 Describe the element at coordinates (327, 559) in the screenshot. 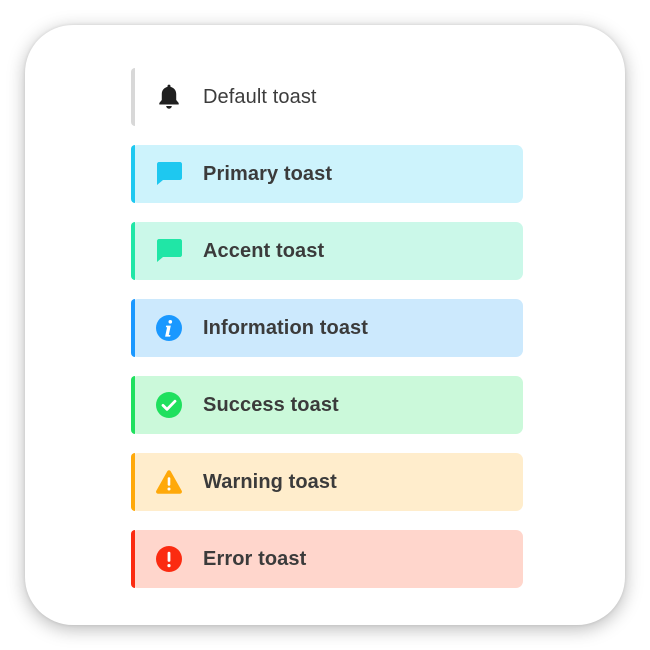

I see `toast-error: Error toast` at that location.